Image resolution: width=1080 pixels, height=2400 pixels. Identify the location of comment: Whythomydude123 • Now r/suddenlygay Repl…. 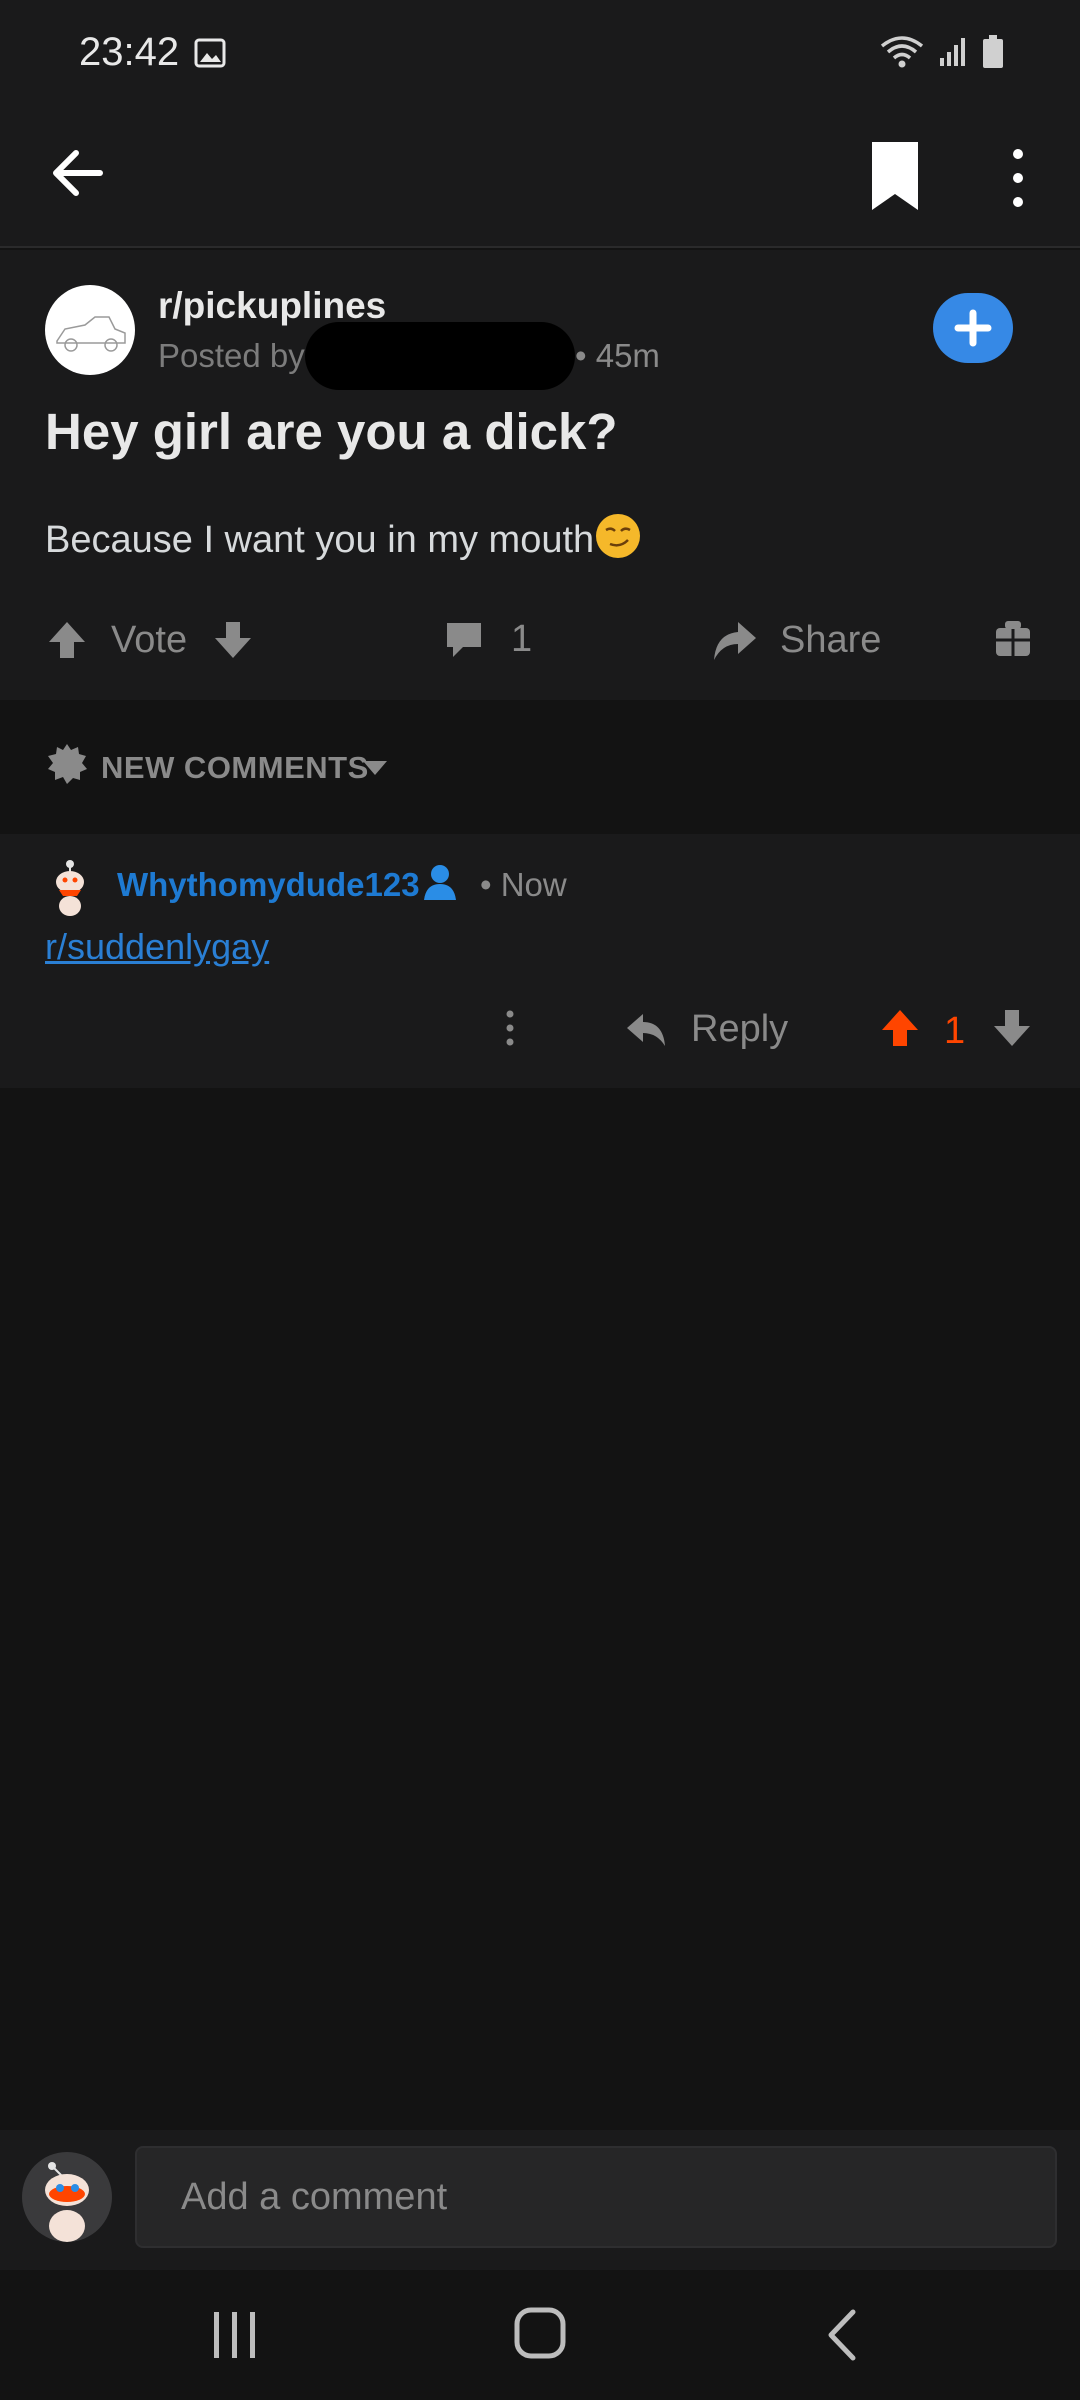
(540, 961).